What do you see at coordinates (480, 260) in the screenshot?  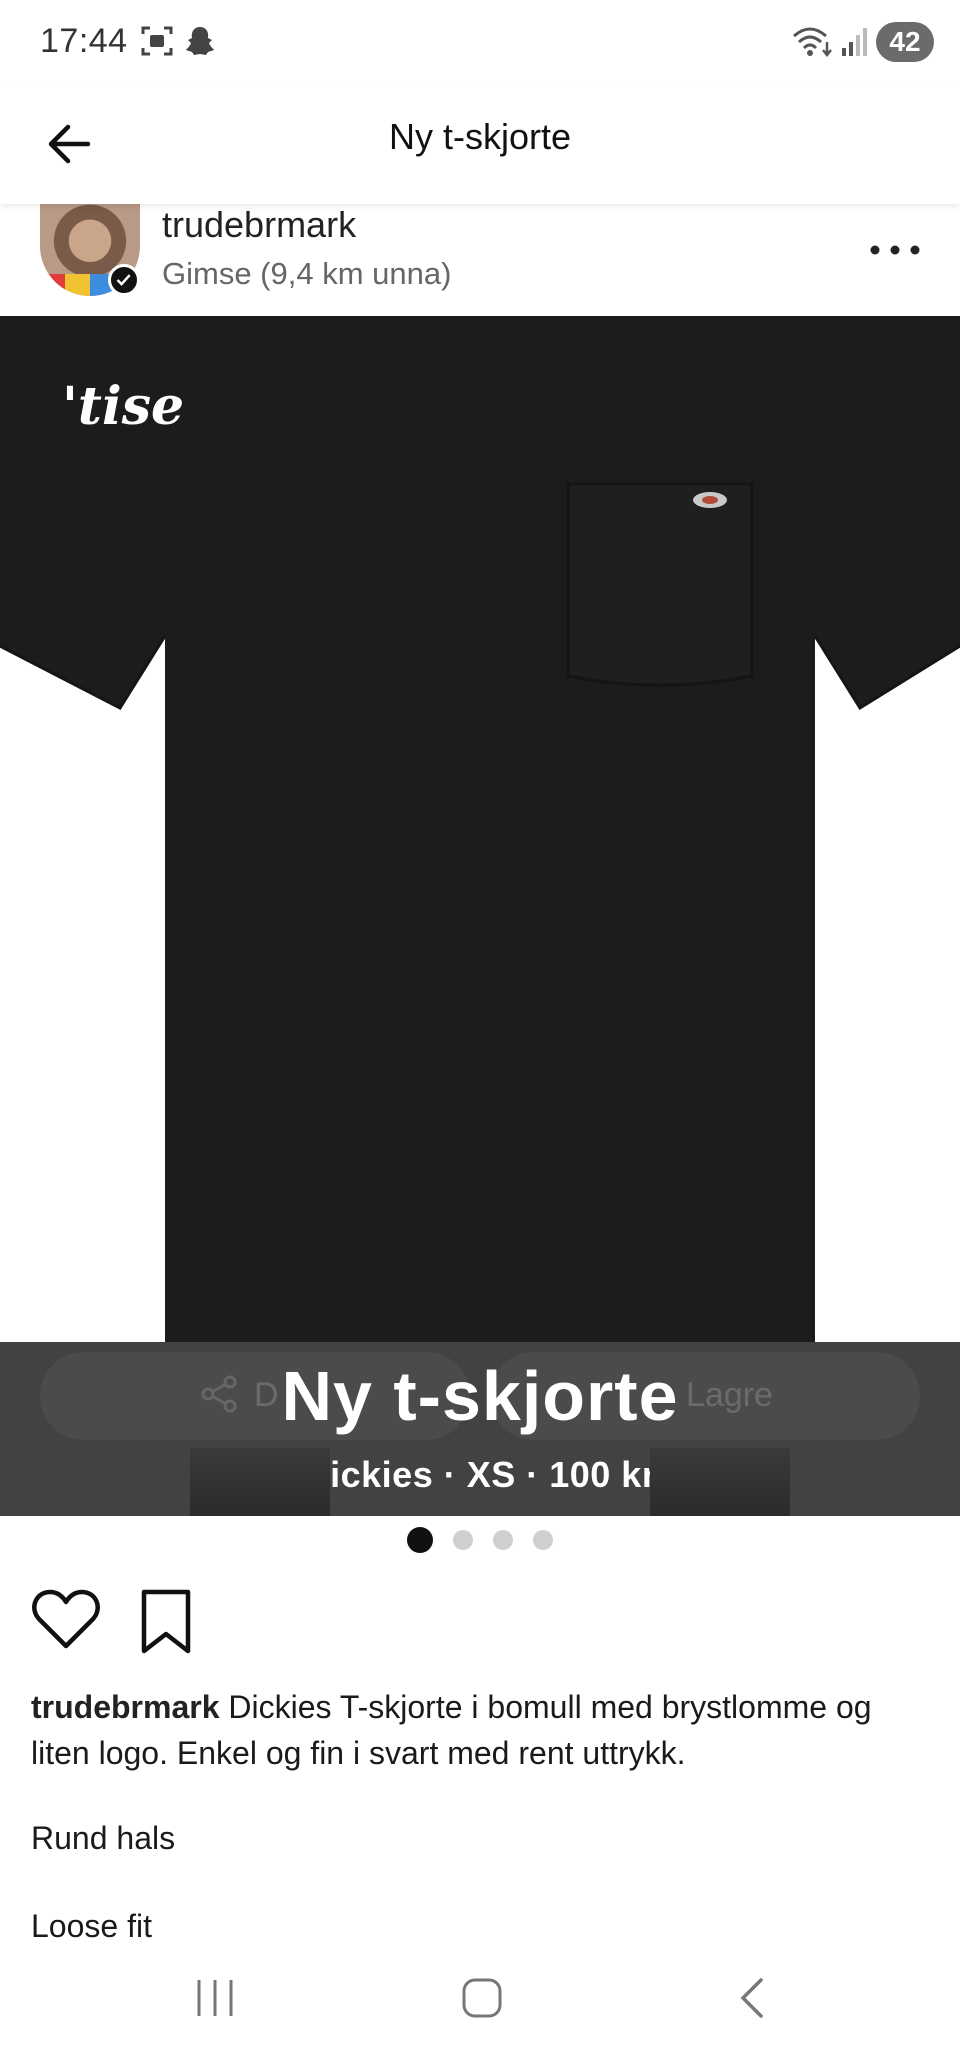 I see `seller-row: trudebrmark Gimse (9,4 km unna)` at bounding box center [480, 260].